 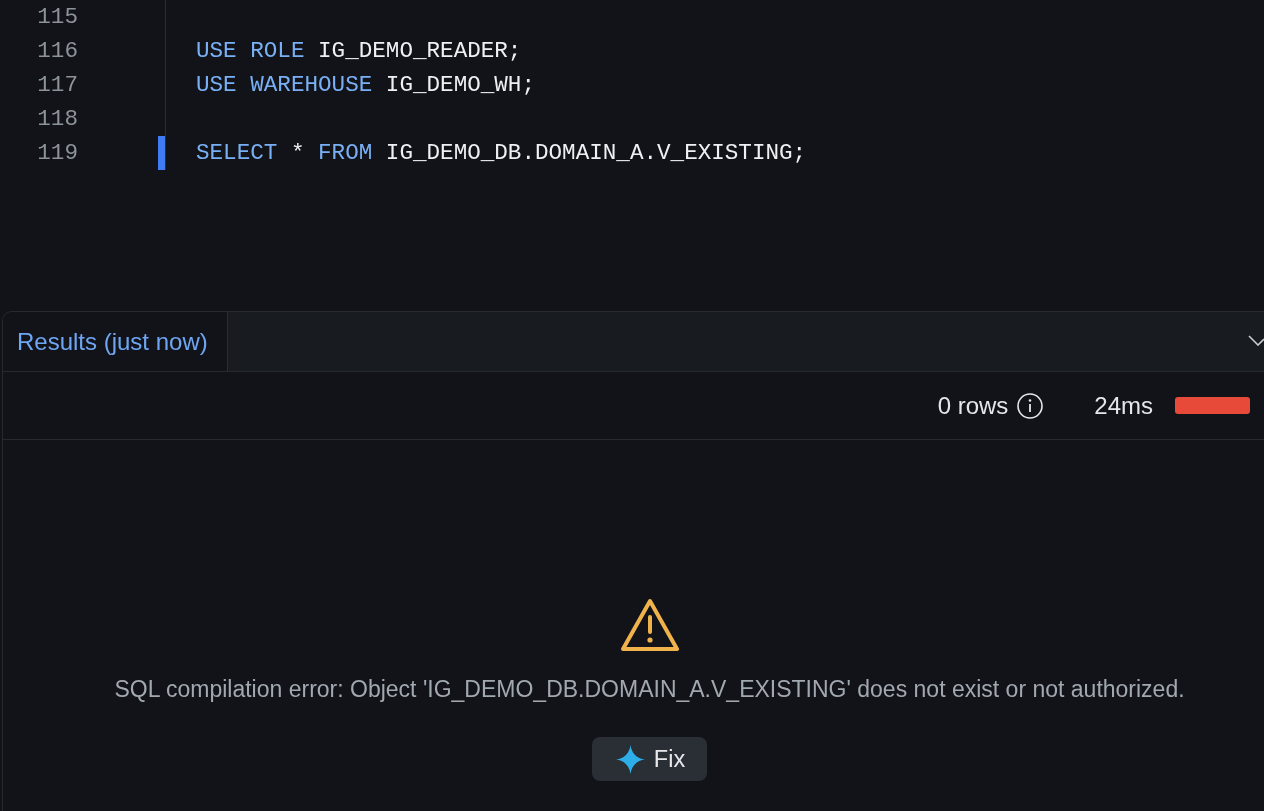 What do you see at coordinates (649, 689) in the screenshot?
I see `error-message: SQL compilation error: Object 'IG_DEMO_DB.DOMAIN_A.V_EXISTING' does not exist or not authorized.` at bounding box center [649, 689].